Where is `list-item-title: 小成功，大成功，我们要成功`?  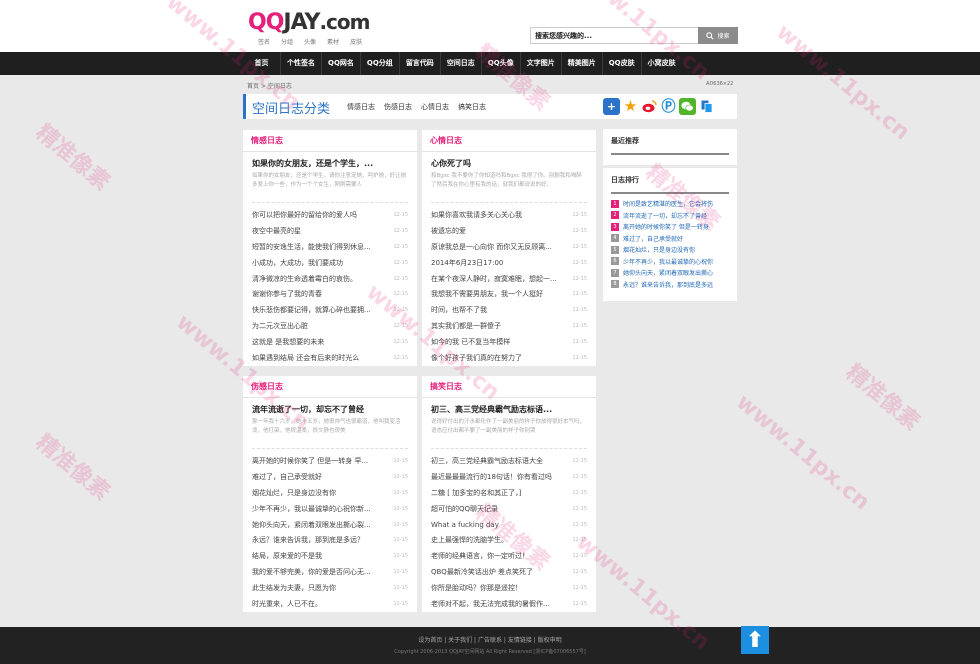
list-item-title: 小成功，大成功，我们要成功 is located at coordinates (297, 263).